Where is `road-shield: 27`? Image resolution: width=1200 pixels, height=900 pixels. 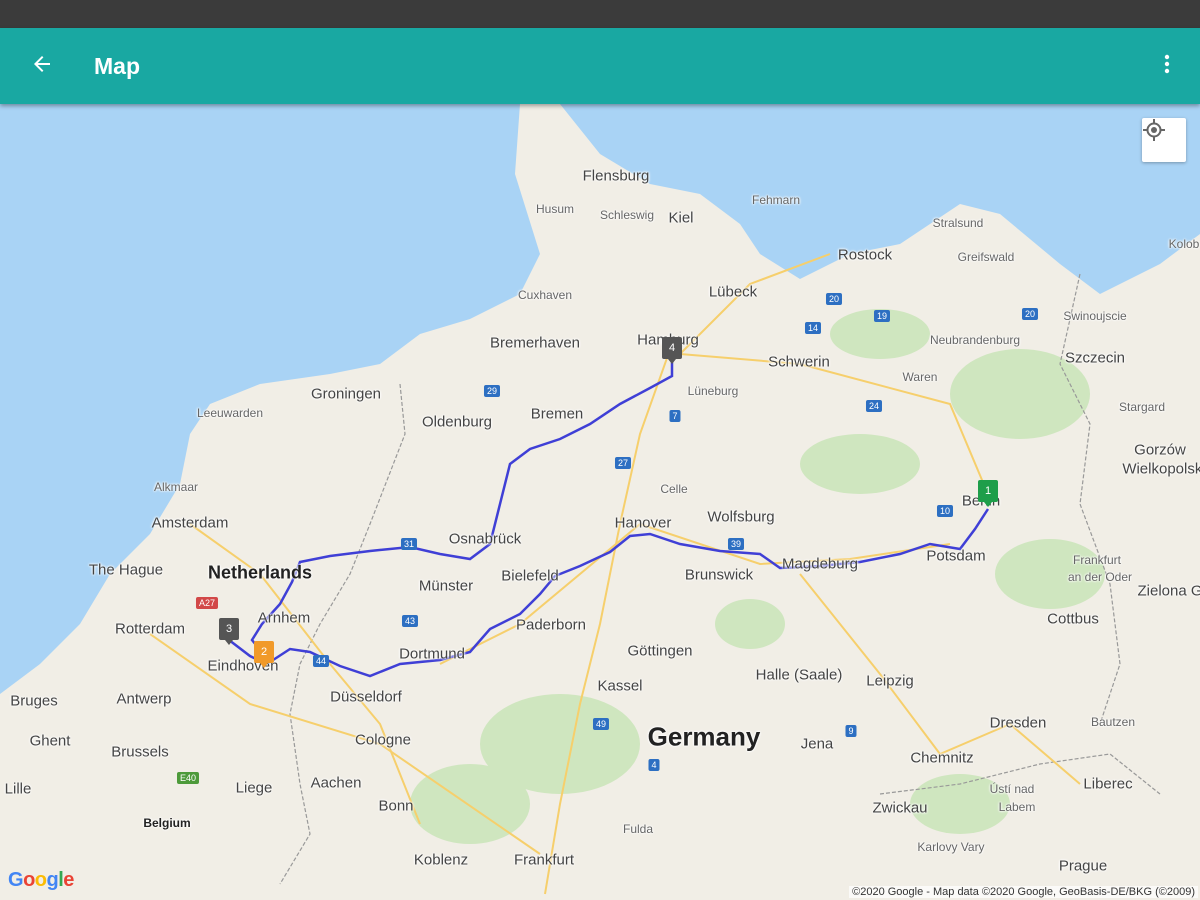 road-shield: 27 is located at coordinates (623, 463).